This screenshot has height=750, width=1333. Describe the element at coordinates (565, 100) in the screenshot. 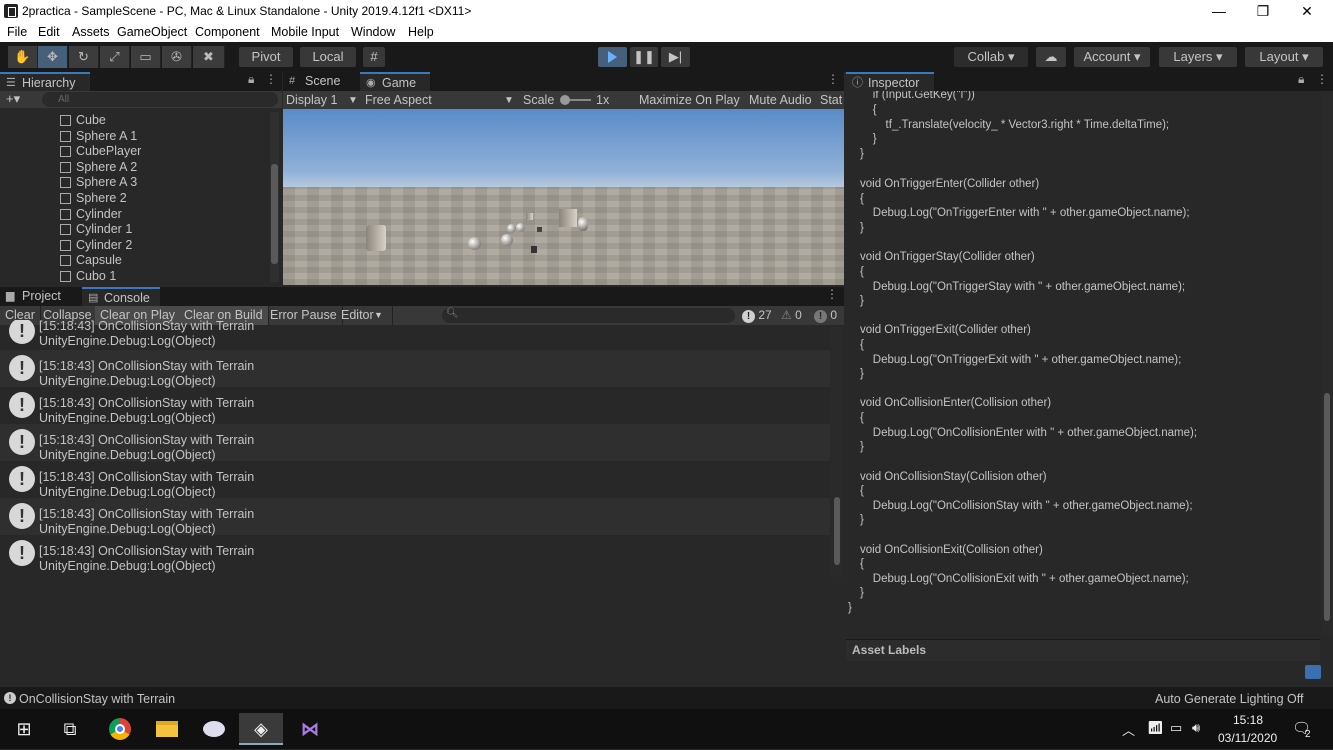

I see `scale-slider-thumb` at that location.